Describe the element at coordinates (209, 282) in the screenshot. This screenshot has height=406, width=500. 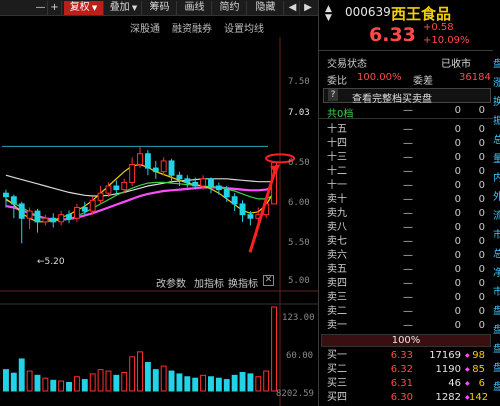
I see `add-indicator-link: 加指标` at that location.